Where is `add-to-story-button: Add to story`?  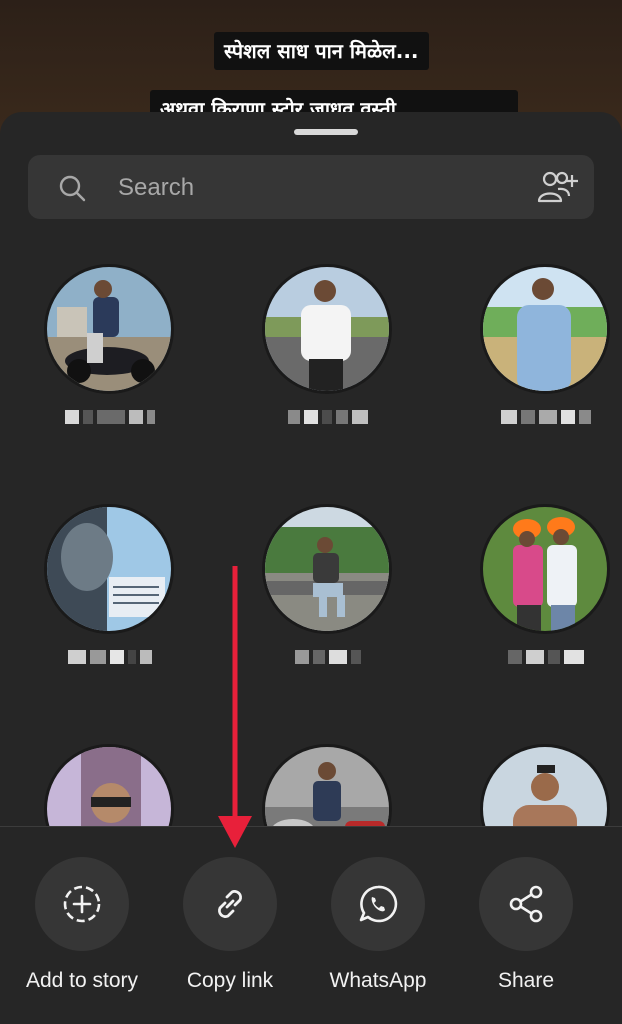
add-to-story-button: Add to story is located at coordinates (82, 925).